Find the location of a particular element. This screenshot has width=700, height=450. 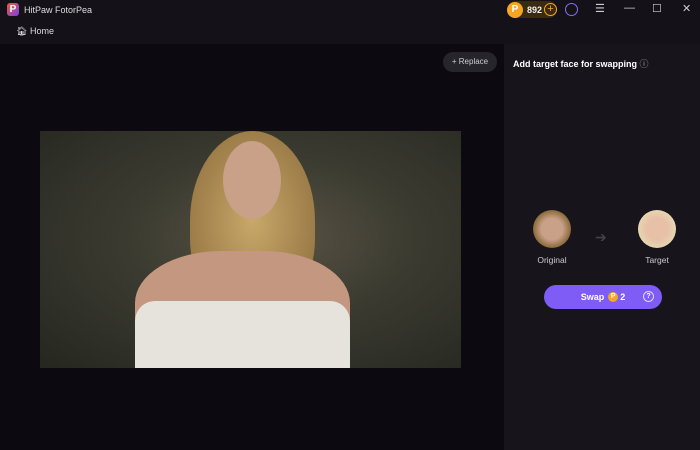

app-logo-icon: P is located at coordinates (13, 9).